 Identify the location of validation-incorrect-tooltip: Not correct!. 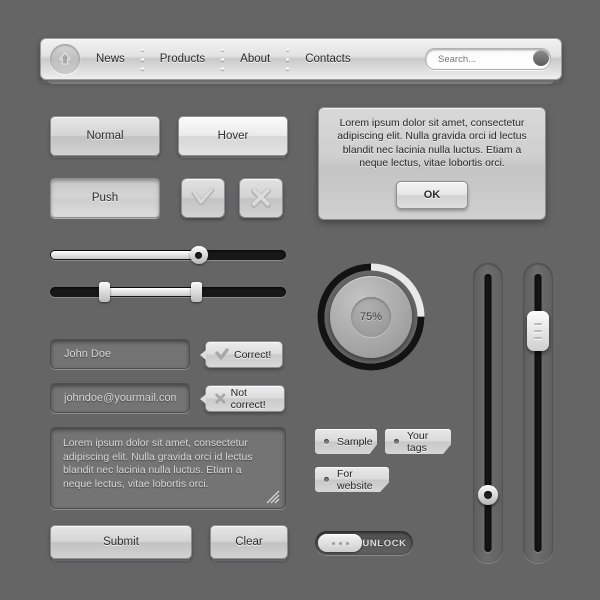
(242, 398).